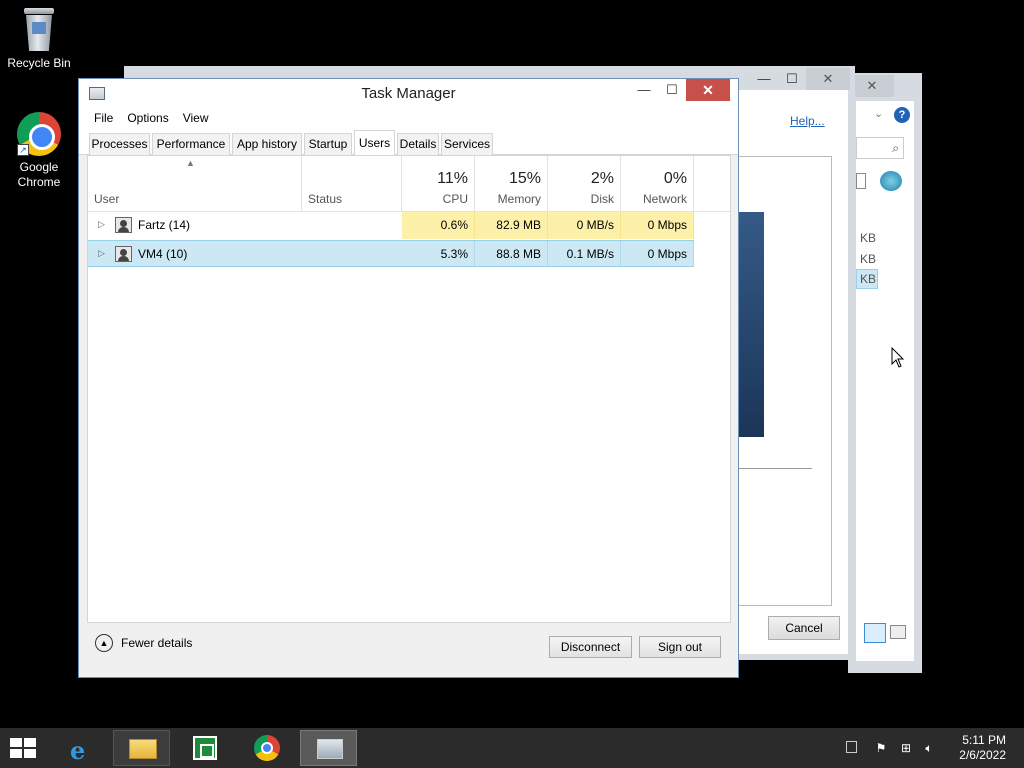 Image resolution: width=1024 pixels, height=768 pixels. Describe the element at coordinates (982, 755) in the screenshot. I see `clock-date: 2/6/2022` at that location.